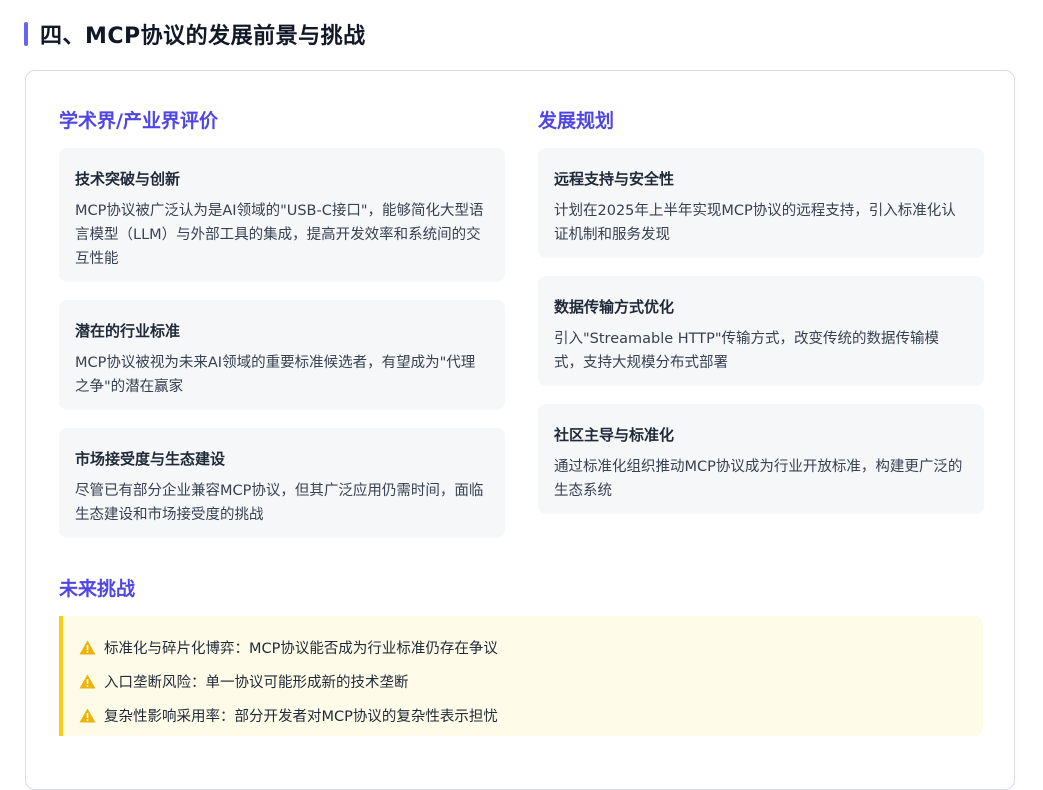  What do you see at coordinates (301, 716) in the screenshot?
I see `challenge-text: 复杂性影响采用率：部分开发者对MCP协议的复杂性表示担忧` at bounding box center [301, 716].